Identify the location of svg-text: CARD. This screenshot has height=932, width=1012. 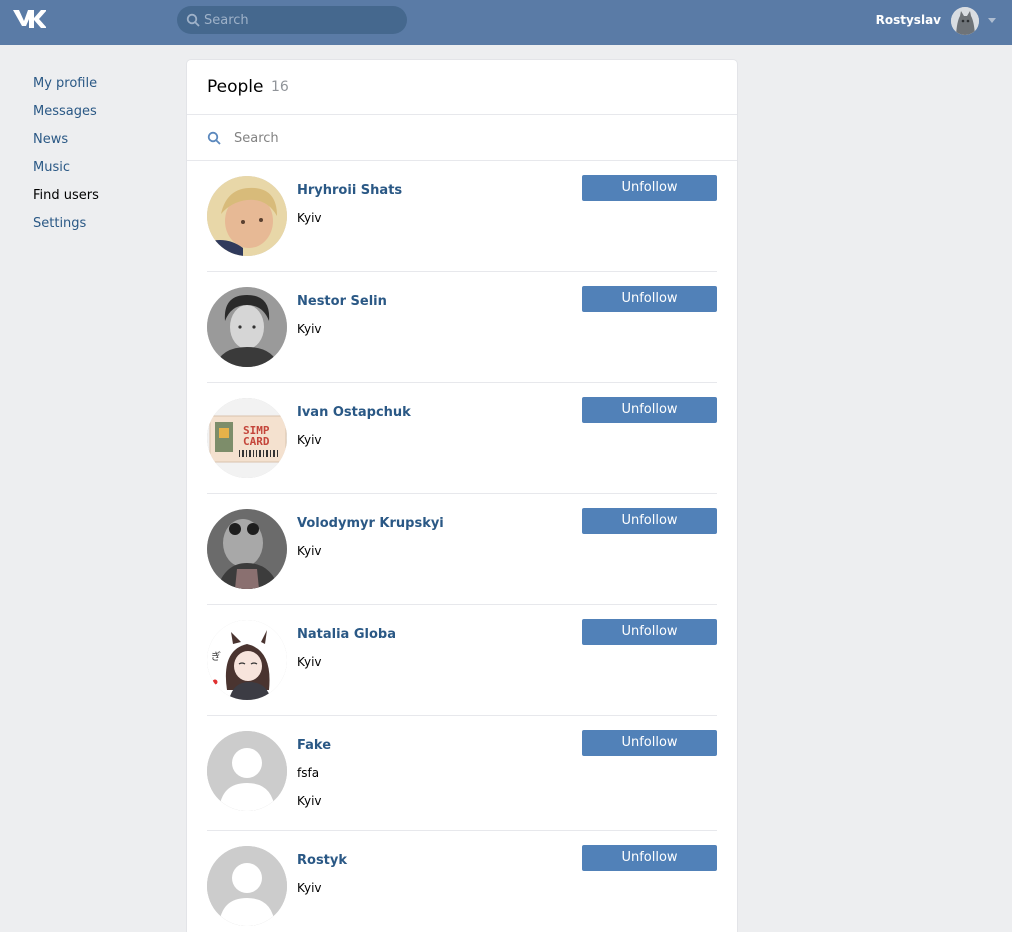
(256, 441).